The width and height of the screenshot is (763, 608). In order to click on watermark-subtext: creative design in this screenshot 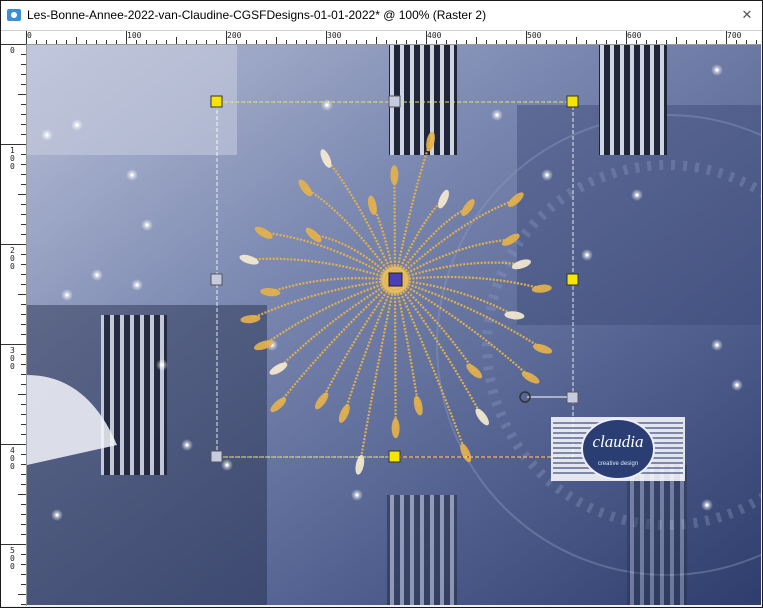, I will do `click(618, 464)`.